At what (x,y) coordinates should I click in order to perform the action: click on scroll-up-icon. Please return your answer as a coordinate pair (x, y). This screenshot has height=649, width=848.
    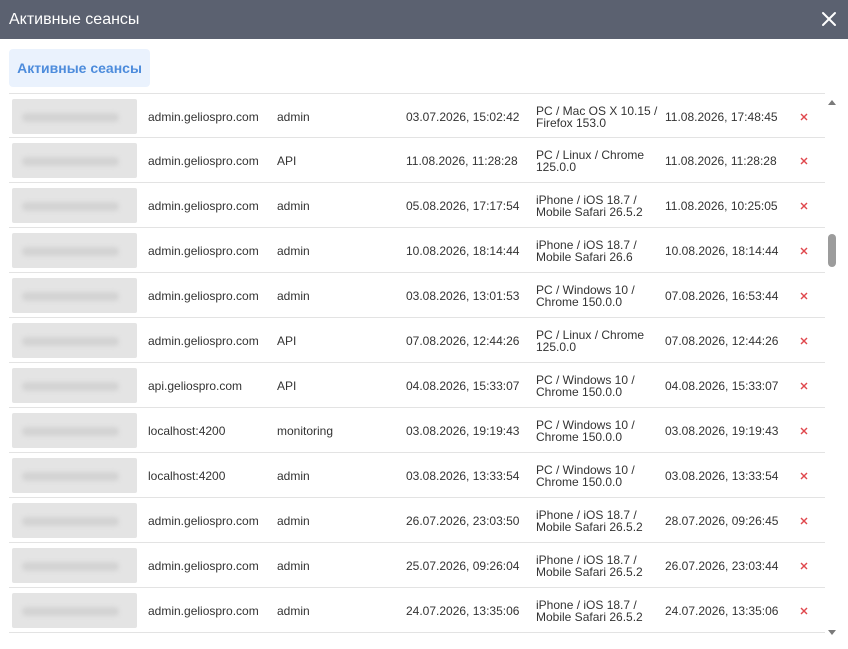
    Looking at the image, I should click on (832, 102).